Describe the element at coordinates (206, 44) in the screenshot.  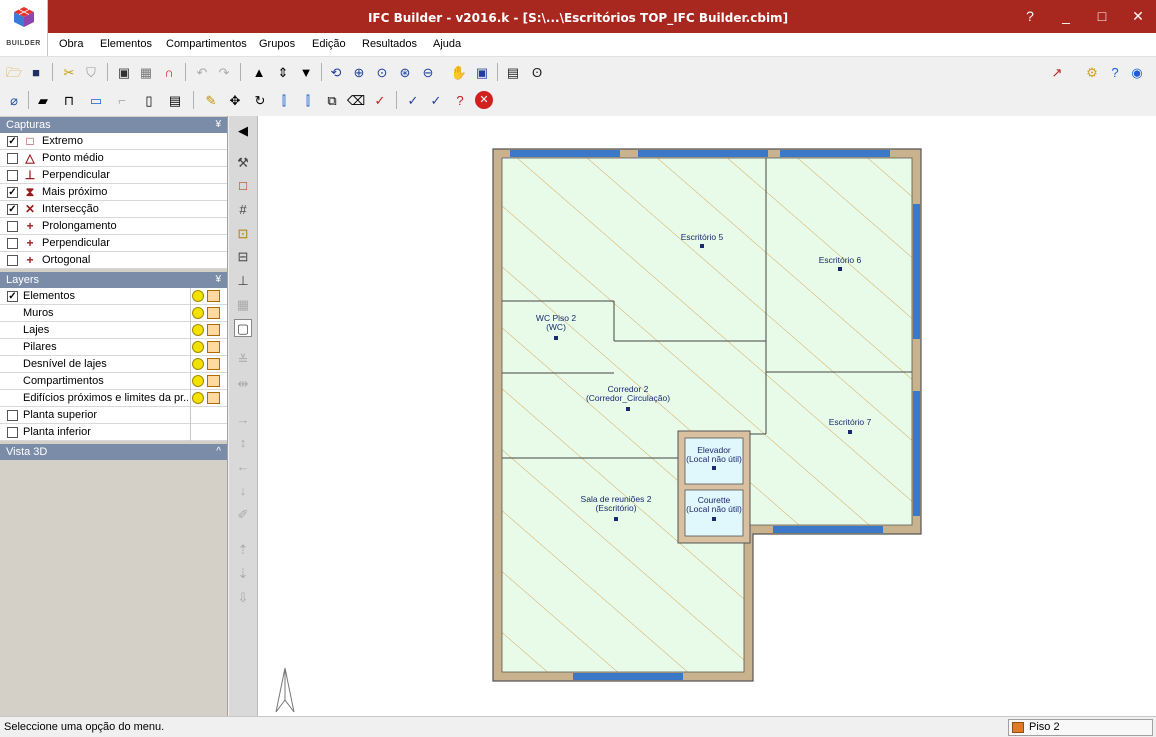
I see `menu-compartimentos: Compartimentos` at that location.